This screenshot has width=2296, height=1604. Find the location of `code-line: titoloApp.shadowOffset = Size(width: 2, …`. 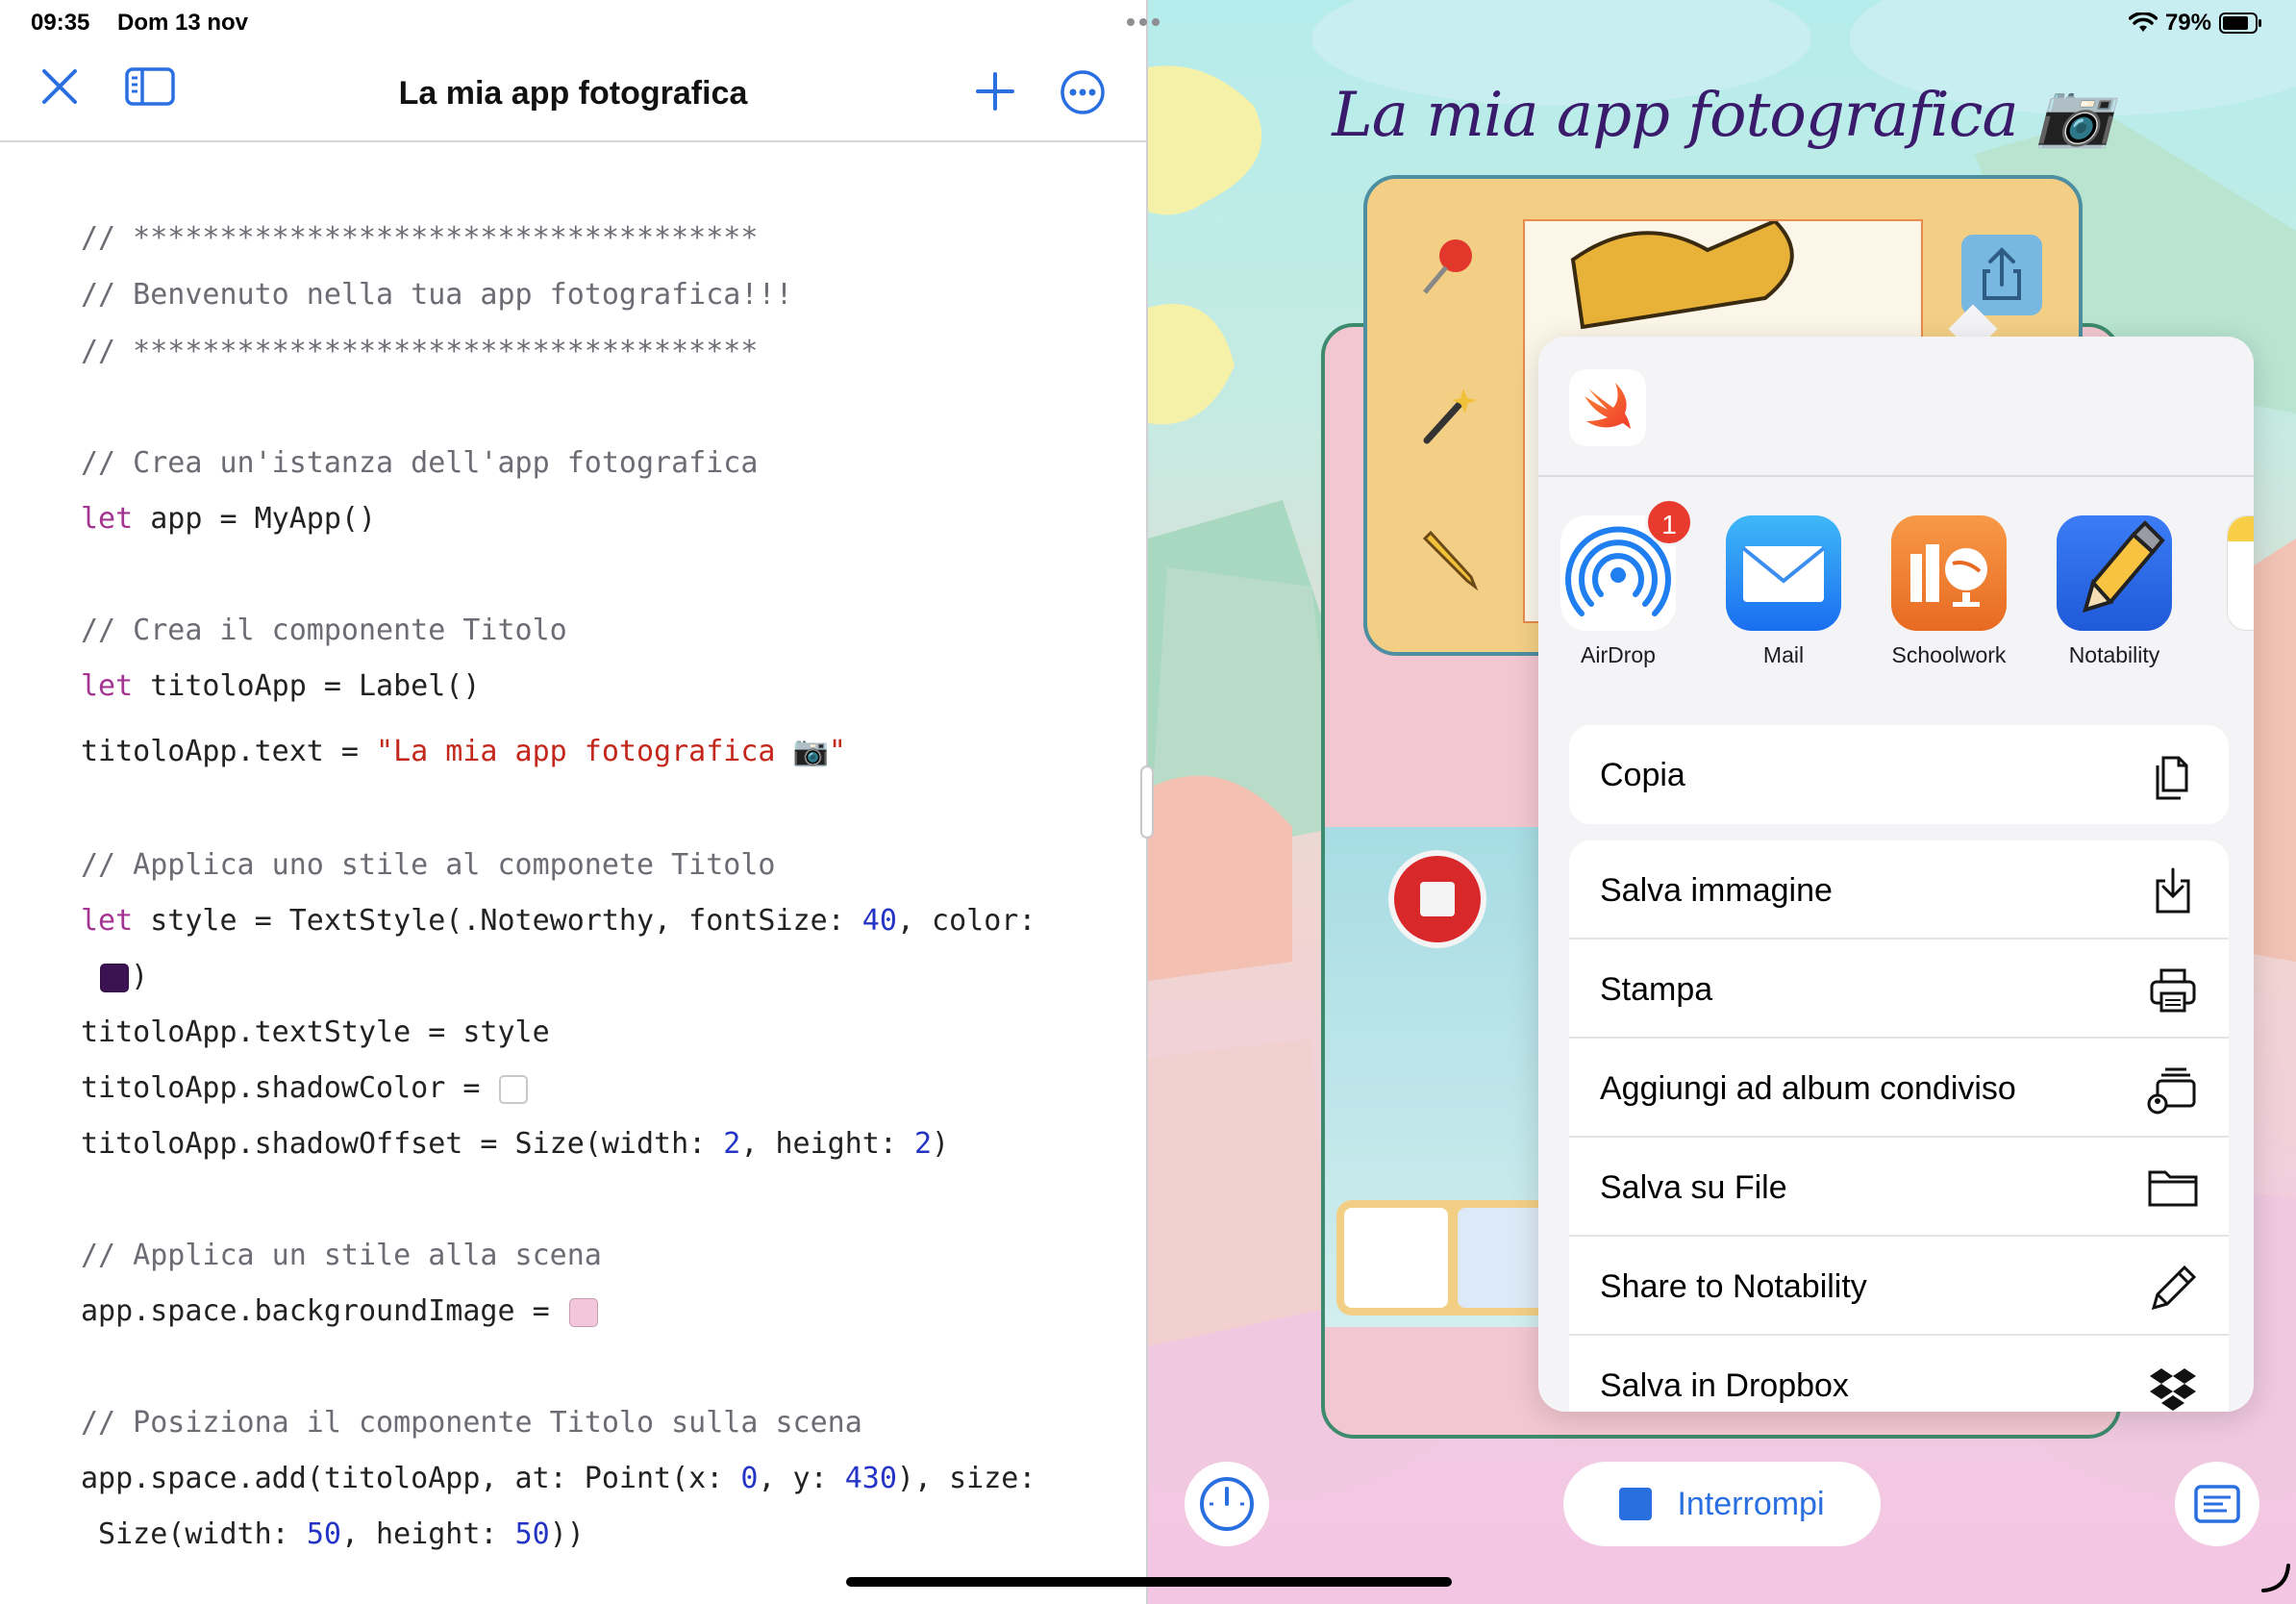

code-line: titoloApp.shadowOffset = Size(width: 2, … is located at coordinates (515, 1144).